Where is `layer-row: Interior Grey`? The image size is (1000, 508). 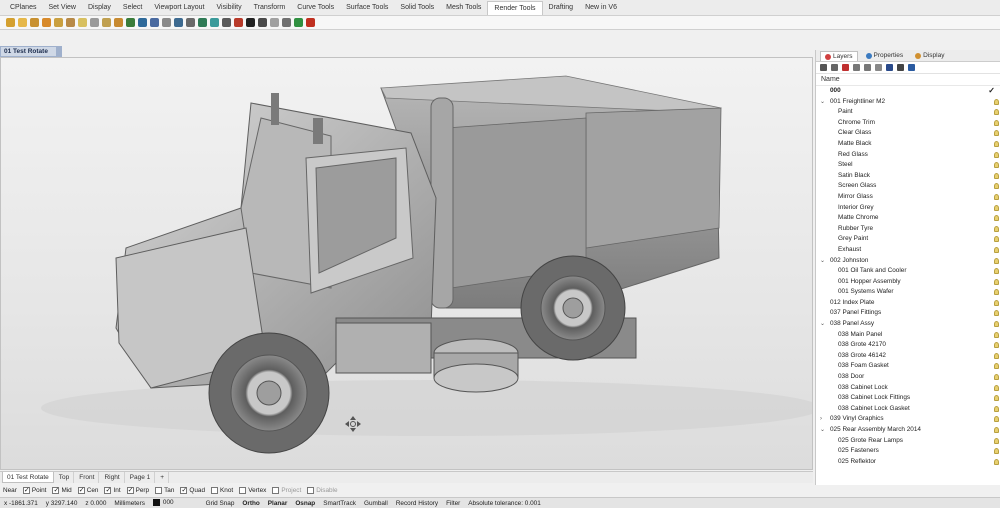
layer-row: Interior Grey is located at coordinates (908, 208).